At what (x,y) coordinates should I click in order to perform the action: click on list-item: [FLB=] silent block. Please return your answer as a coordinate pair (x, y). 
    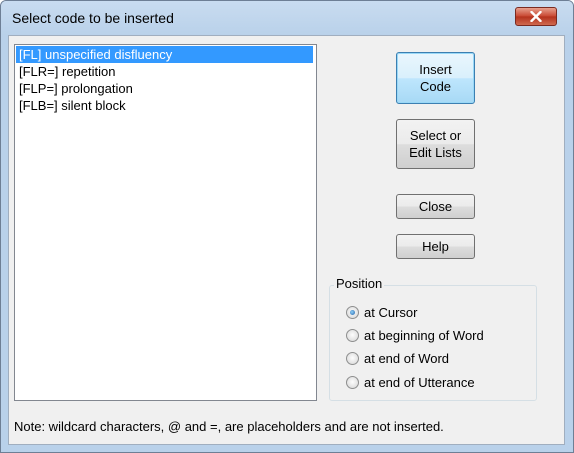
    Looking at the image, I should click on (164, 105).